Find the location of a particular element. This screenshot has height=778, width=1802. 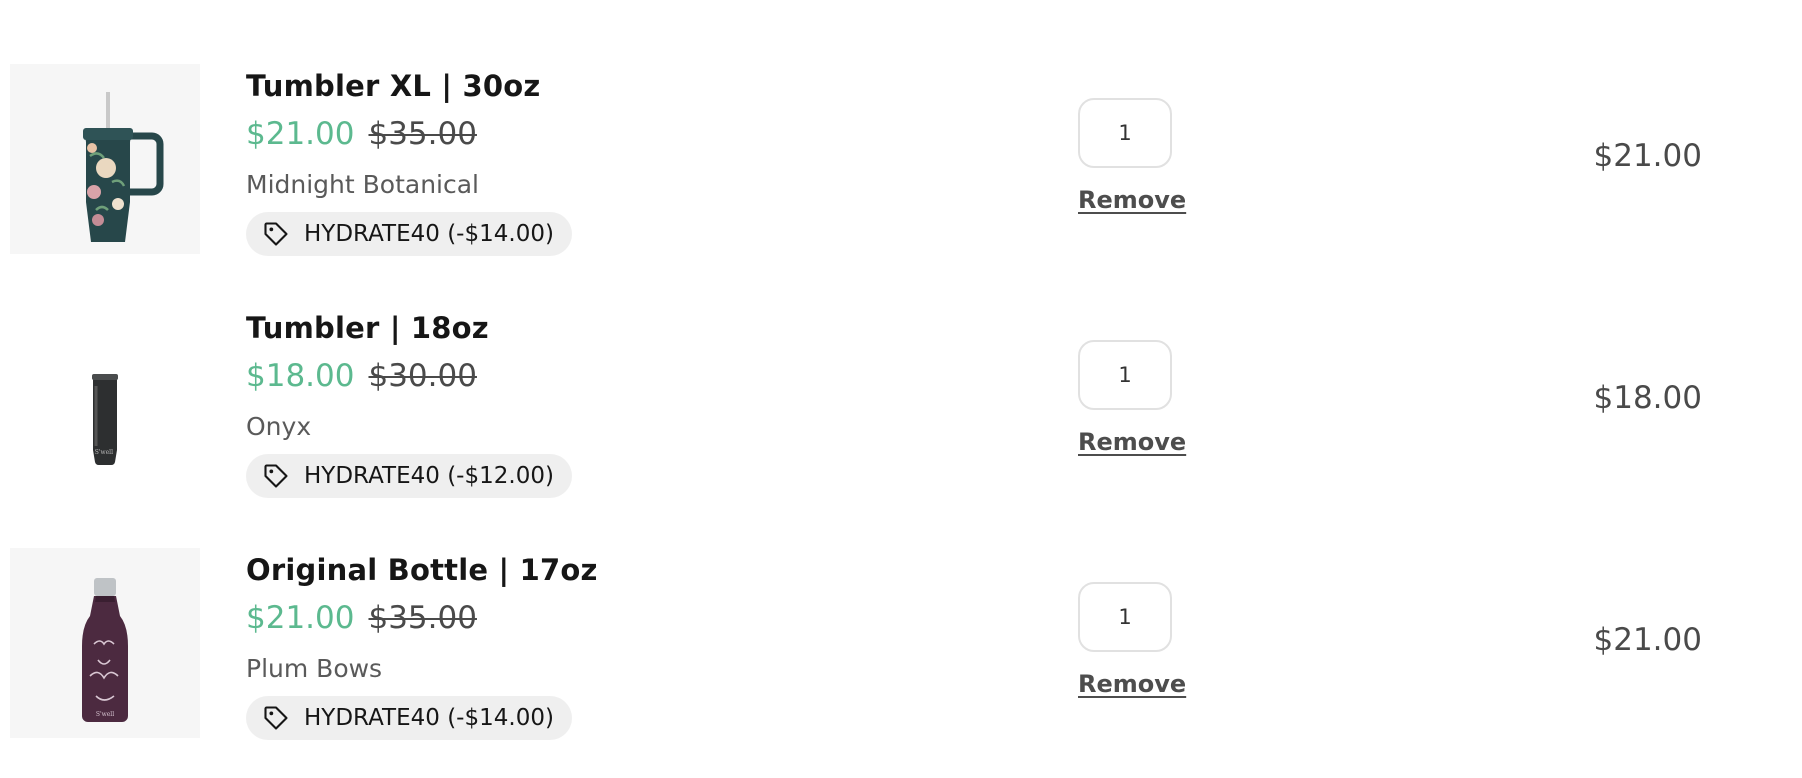

product-title: Original Bottle | 17oz is located at coordinates (422, 570).